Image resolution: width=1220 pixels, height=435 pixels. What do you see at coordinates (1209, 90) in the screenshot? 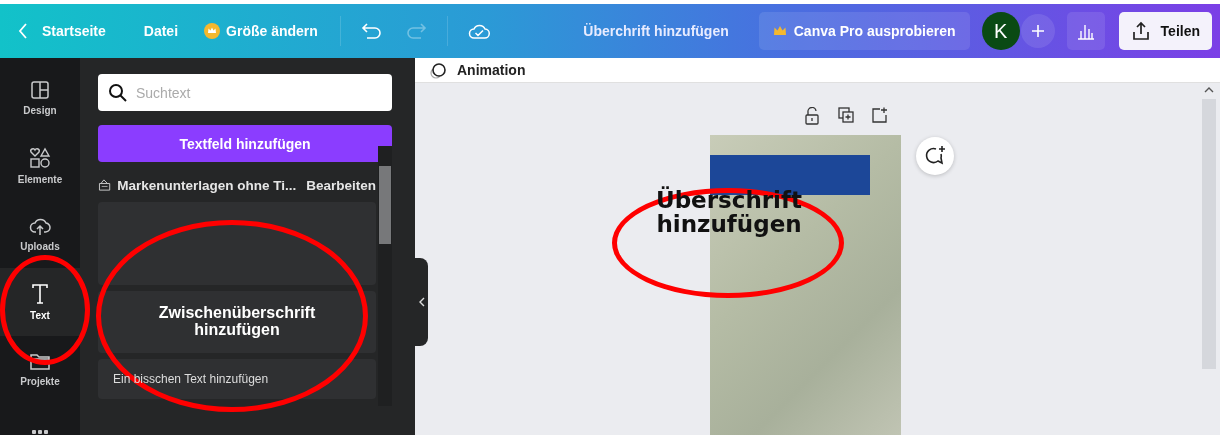
I see `chevron-up-icon` at bounding box center [1209, 90].